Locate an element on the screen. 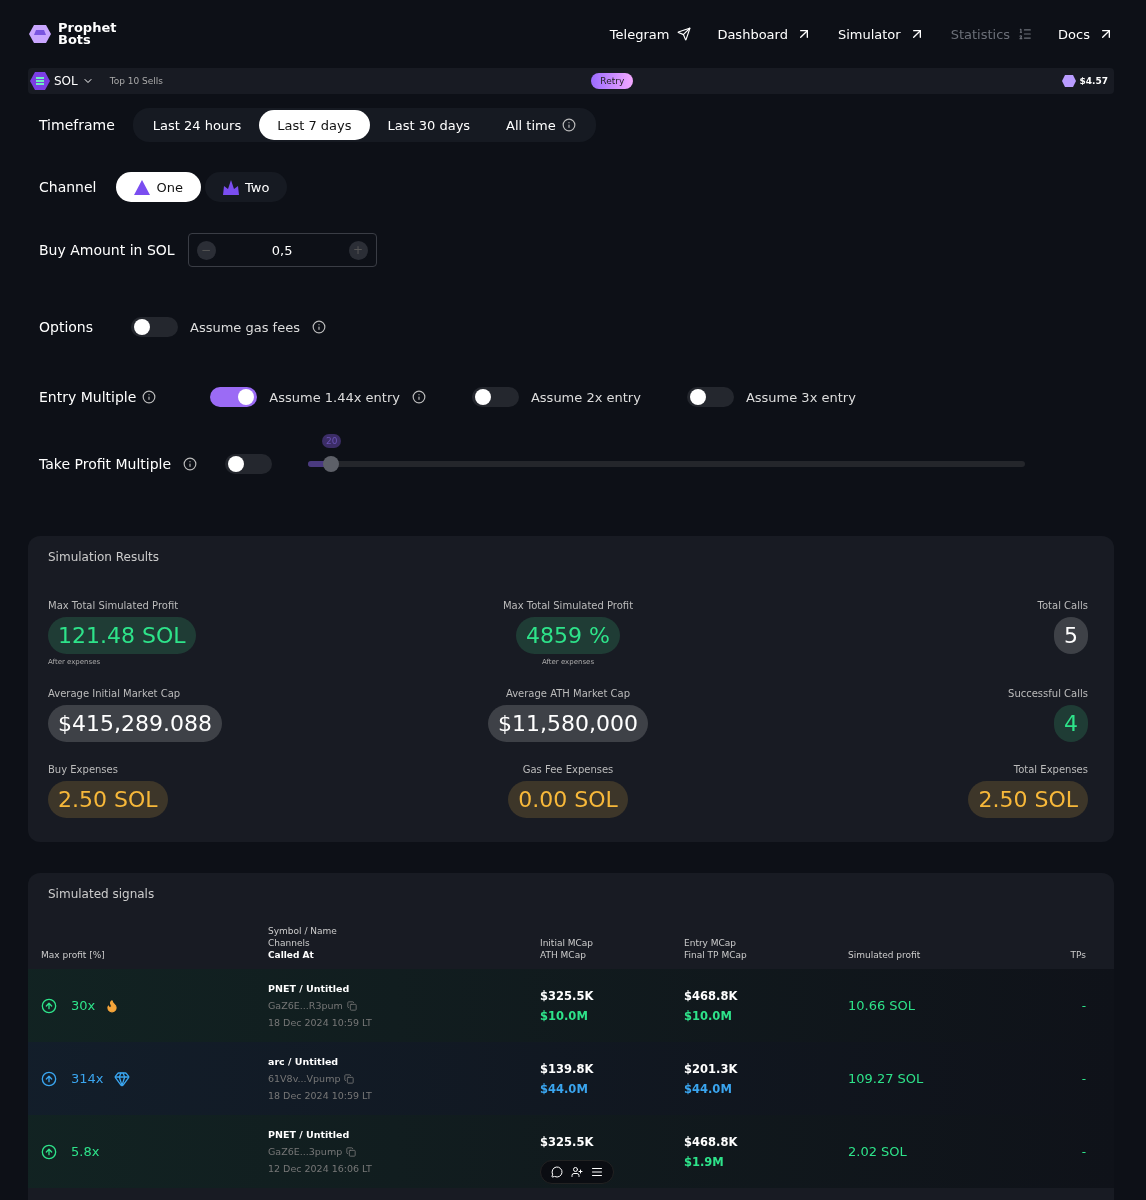  timeframe-tab: Last 30 days is located at coordinates (429, 125).